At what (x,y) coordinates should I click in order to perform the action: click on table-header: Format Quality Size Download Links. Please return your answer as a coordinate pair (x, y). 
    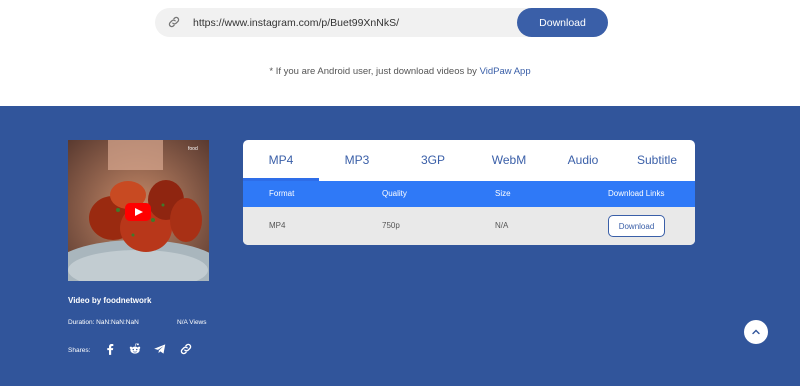
    Looking at the image, I should click on (469, 194).